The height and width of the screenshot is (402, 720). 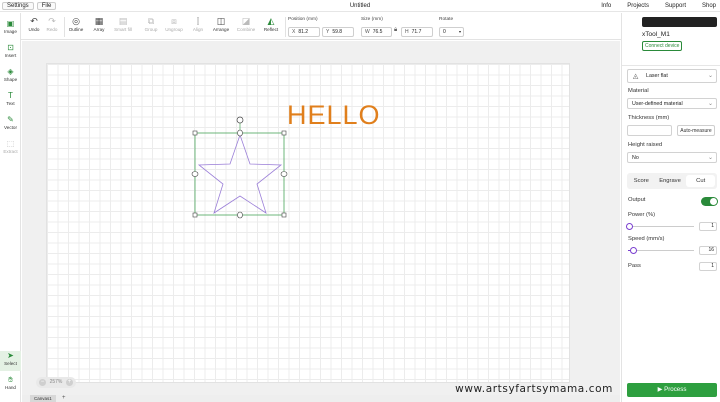 What do you see at coordinates (284, 174) in the screenshot?
I see `resize-handle-right` at bounding box center [284, 174].